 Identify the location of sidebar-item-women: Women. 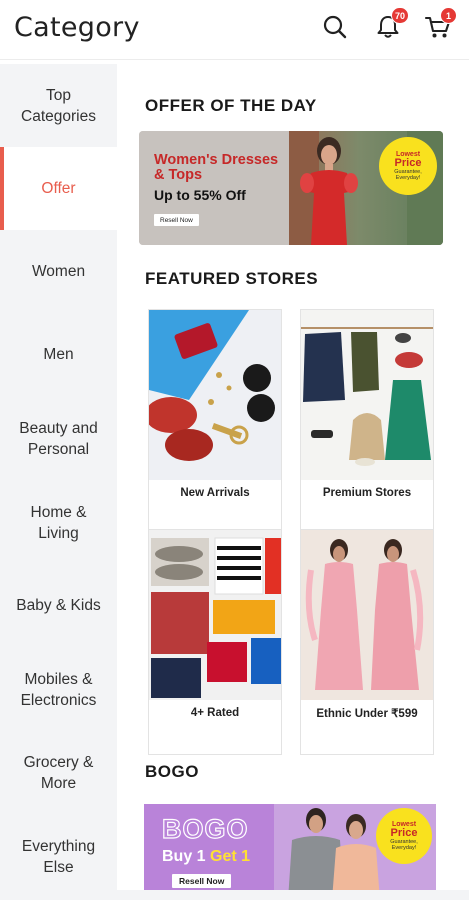
(58, 271).